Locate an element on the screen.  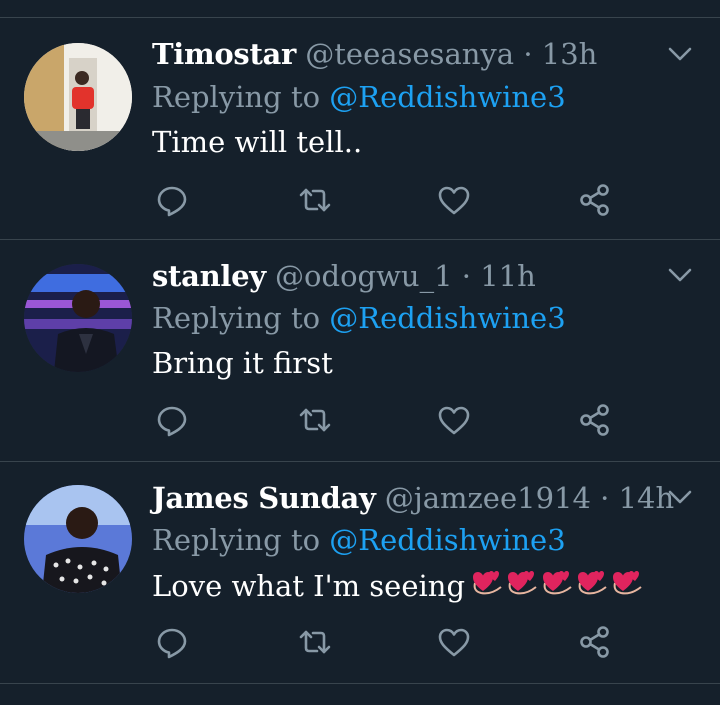
tweet-header: Timostar @teeasesanya · 13h is located at coordinates (374, 54).